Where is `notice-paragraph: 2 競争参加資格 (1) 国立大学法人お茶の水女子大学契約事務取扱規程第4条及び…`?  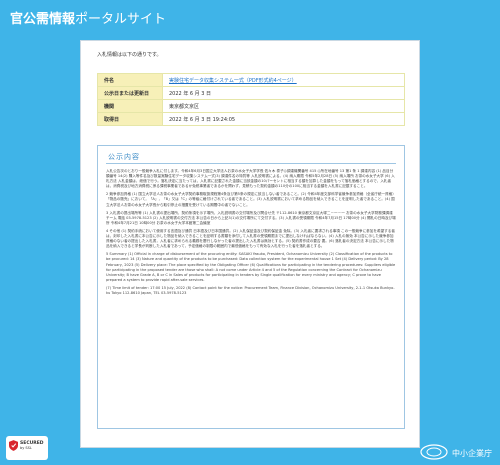
notice-paragraph: 2 競争参加資格 (1) 国立大学法人お茶の水女子大学契約事務取扱規程第4条及び… is located at coordinates (251, 199).